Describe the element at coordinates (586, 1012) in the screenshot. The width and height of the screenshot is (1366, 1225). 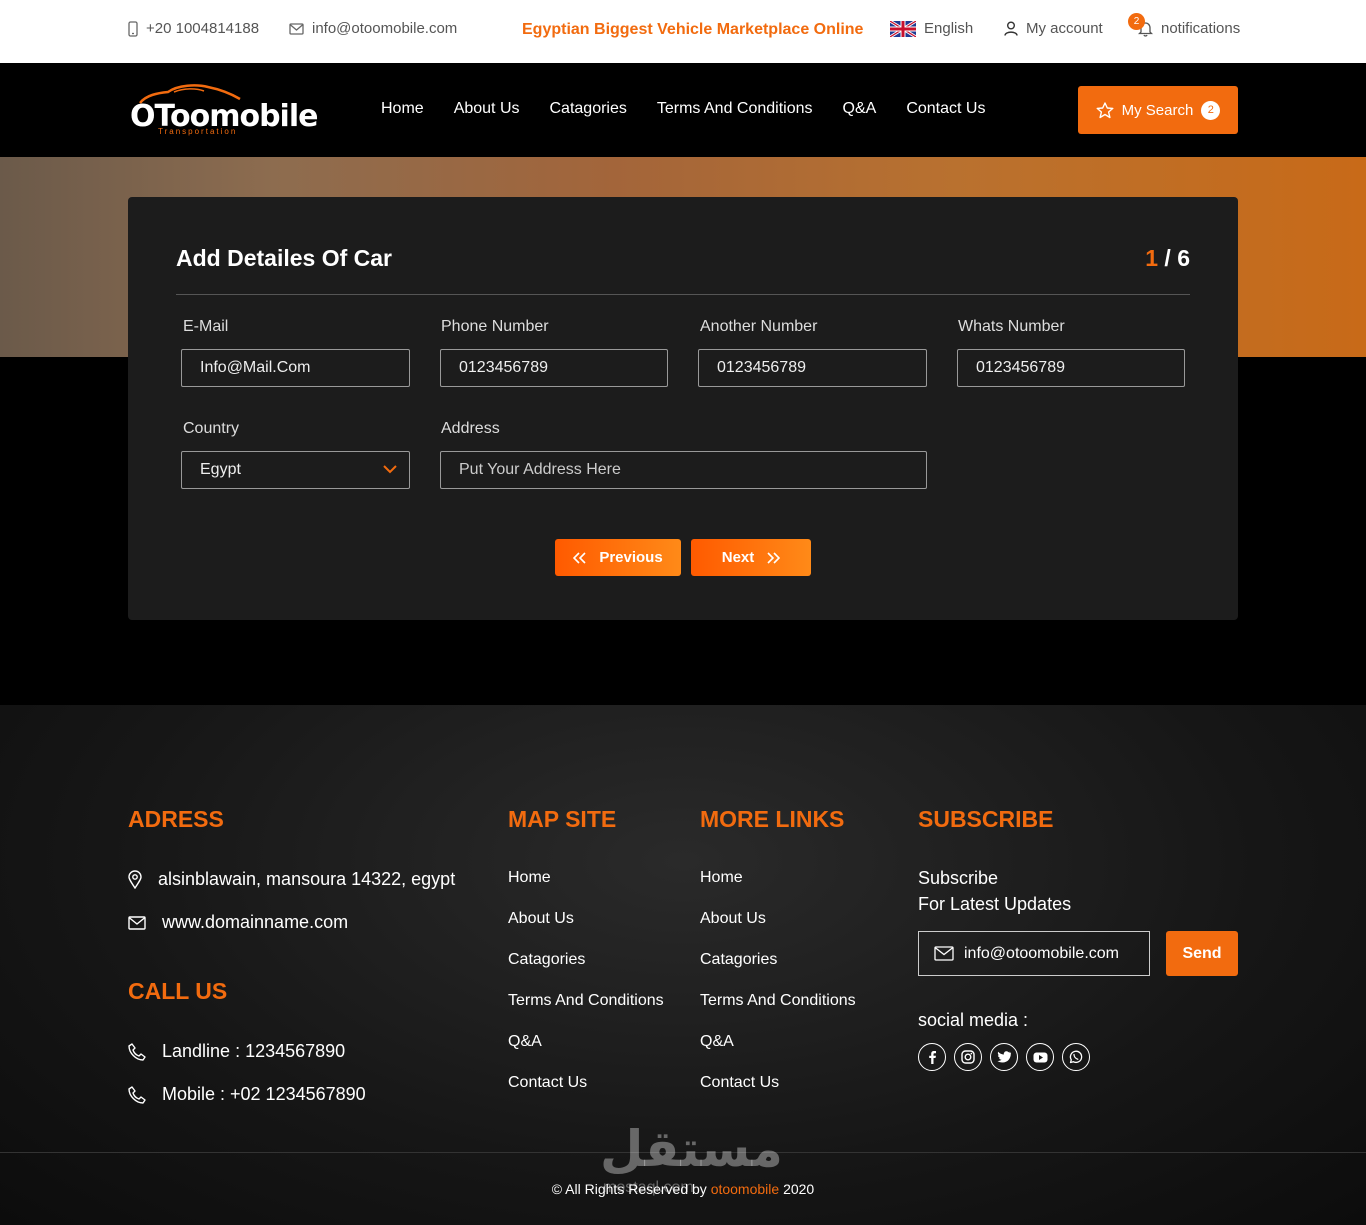
I see `map-link-terms: Terms And Conditions` at that location.